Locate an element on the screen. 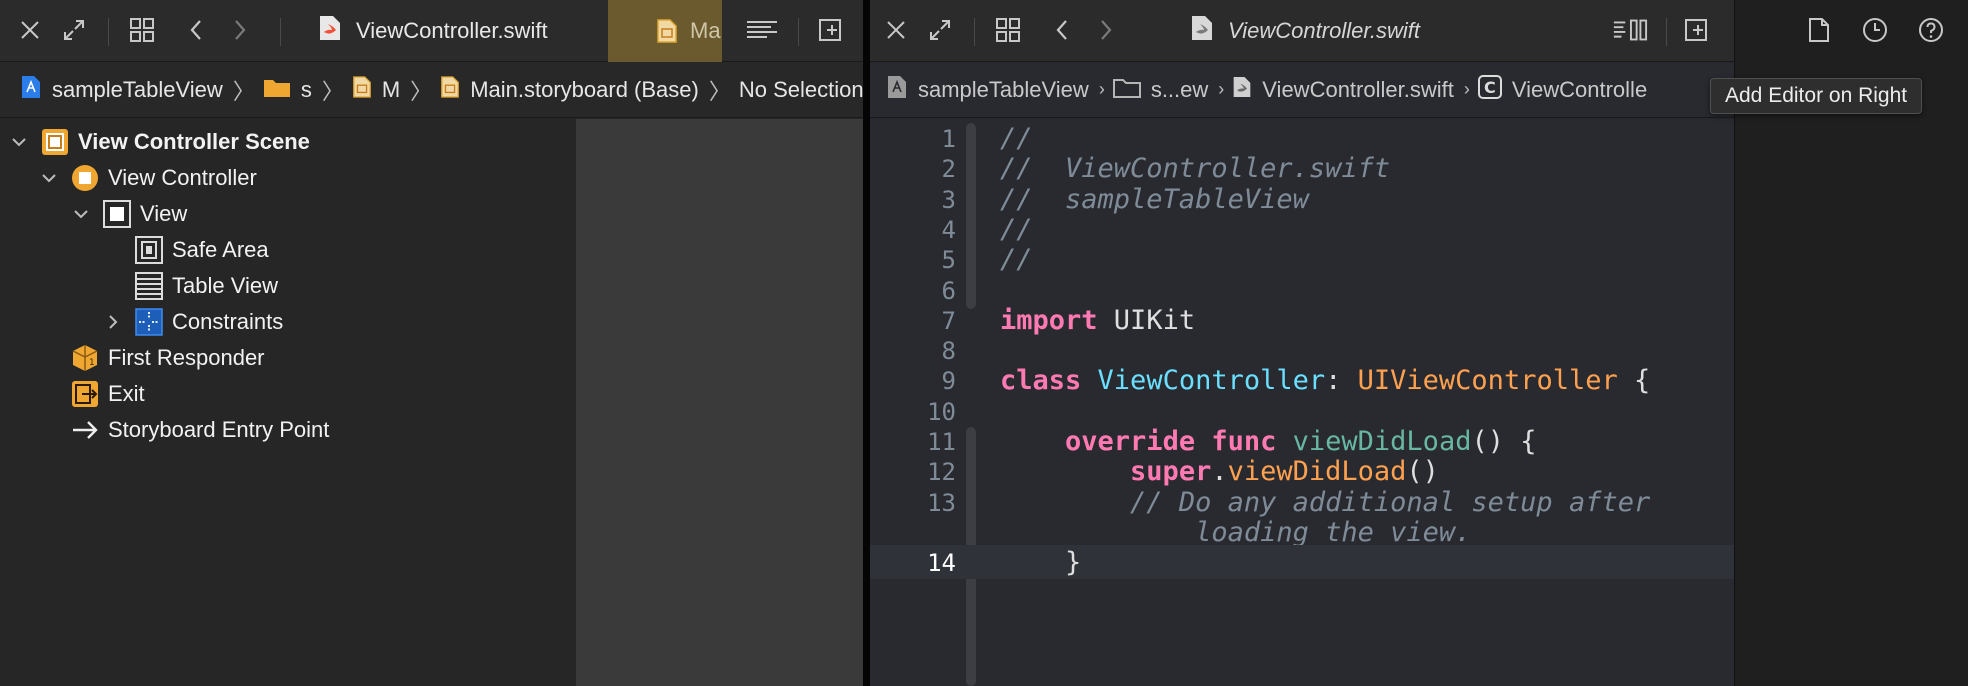  jump-item-label: ViewController.swift is located at coordinates (1358, 89).